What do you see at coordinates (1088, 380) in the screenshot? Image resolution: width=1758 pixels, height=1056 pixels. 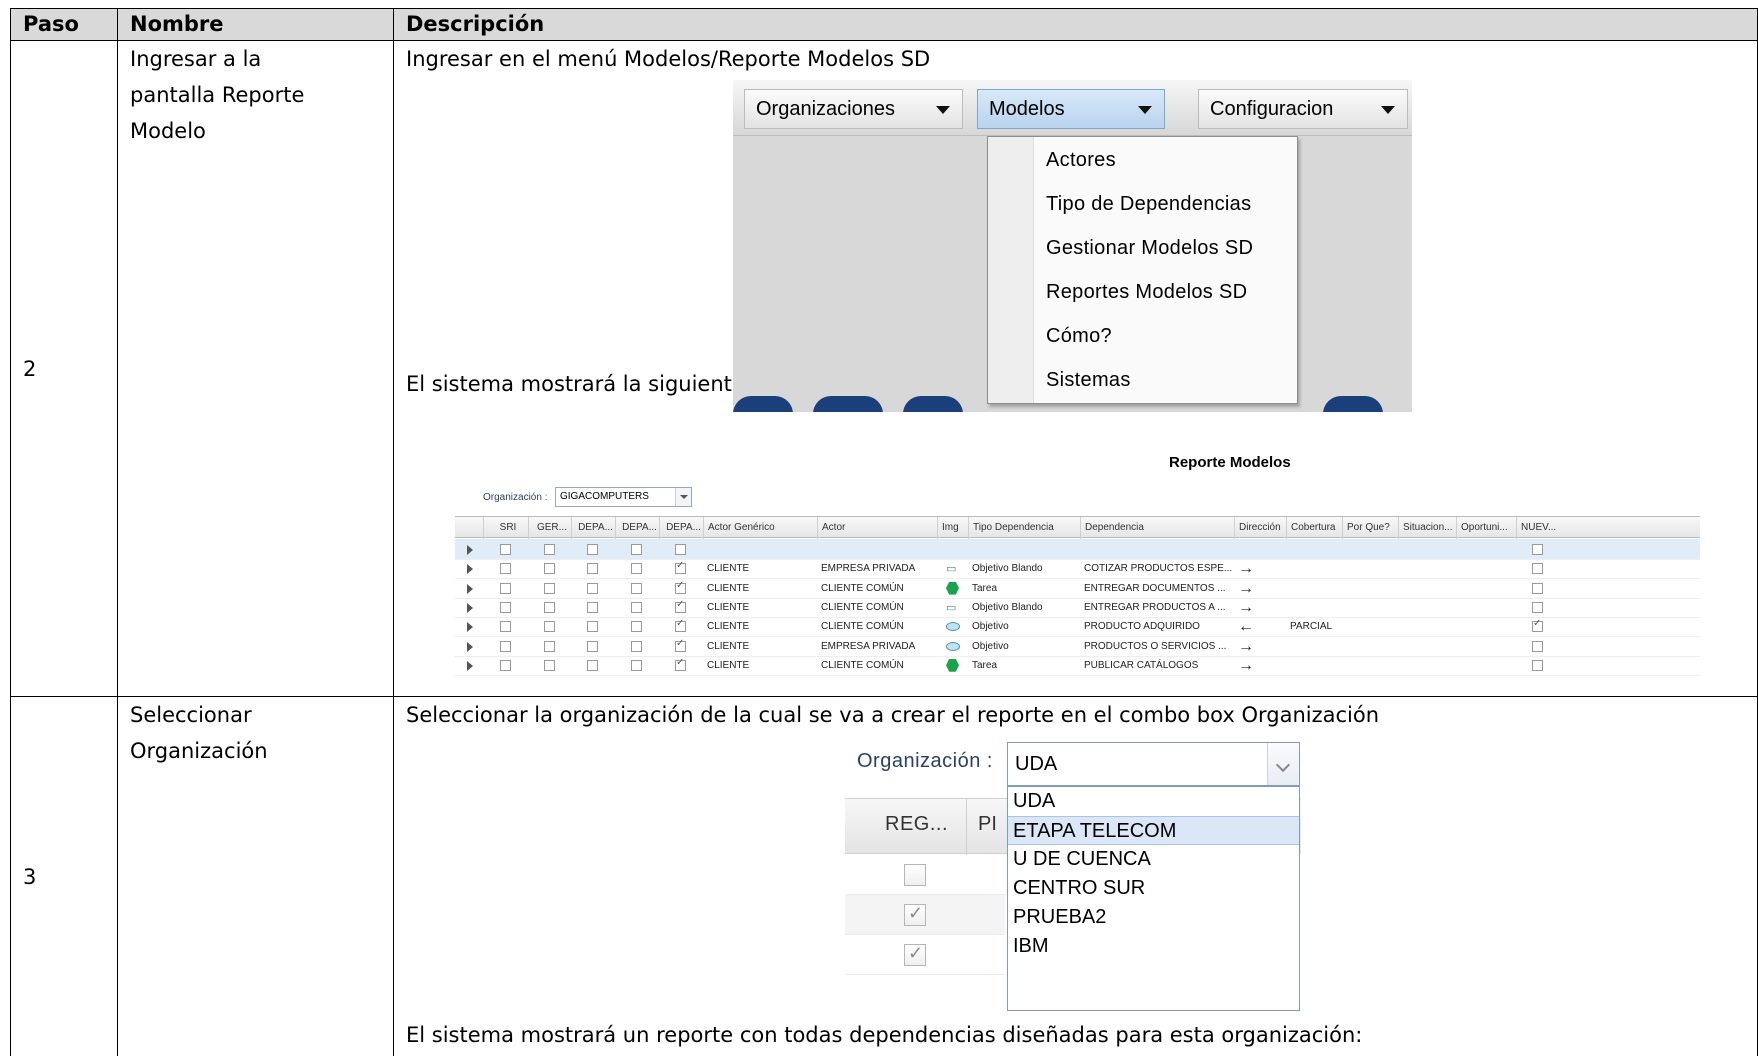 I see `menu-item-sistemas: Sistemas` at bounding box center [1088, 380].